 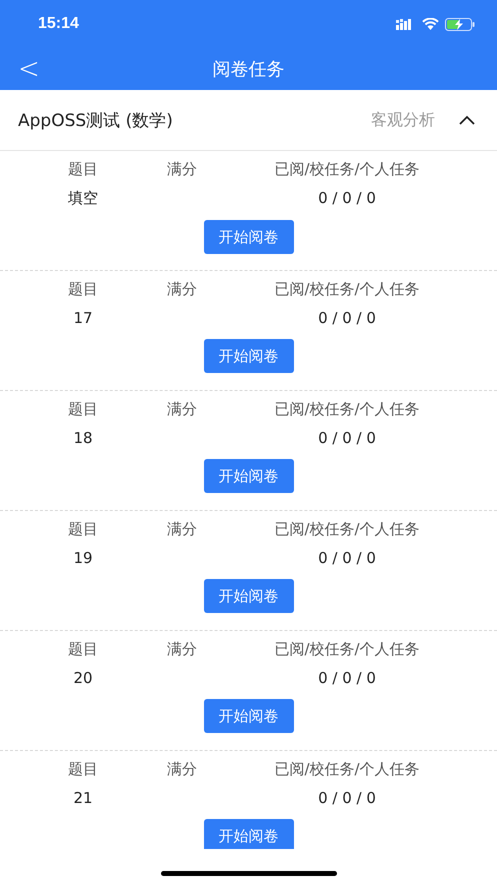 I want to click on question-name: 17, so click(x=83, y=318).